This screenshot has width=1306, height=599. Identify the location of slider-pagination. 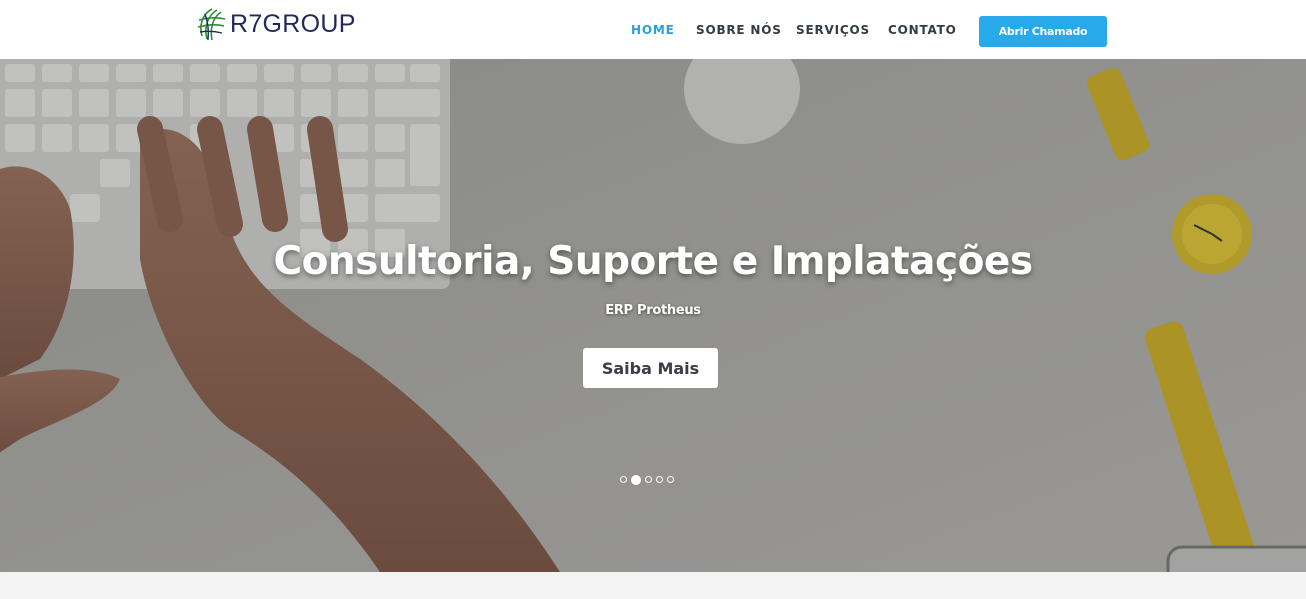
(647, 479).